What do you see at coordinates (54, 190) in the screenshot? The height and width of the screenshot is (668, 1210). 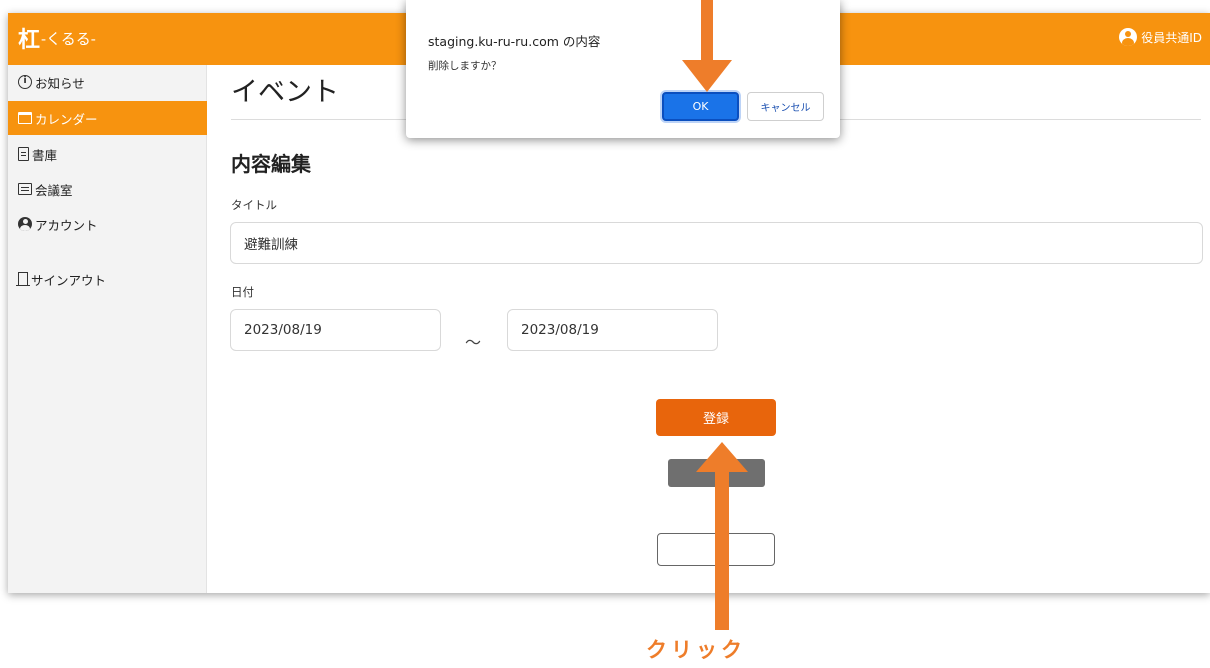 I see `sidebar-item-label: 会議室` at bounding box center [54, 190].